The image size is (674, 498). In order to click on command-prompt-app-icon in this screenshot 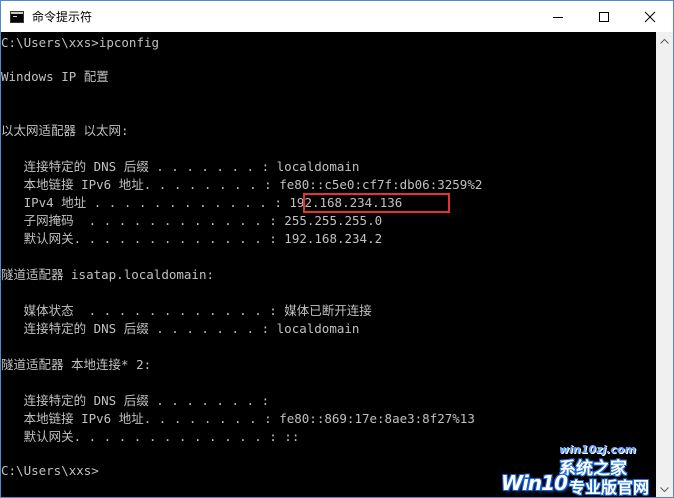, I will do `click(17, 16)`.